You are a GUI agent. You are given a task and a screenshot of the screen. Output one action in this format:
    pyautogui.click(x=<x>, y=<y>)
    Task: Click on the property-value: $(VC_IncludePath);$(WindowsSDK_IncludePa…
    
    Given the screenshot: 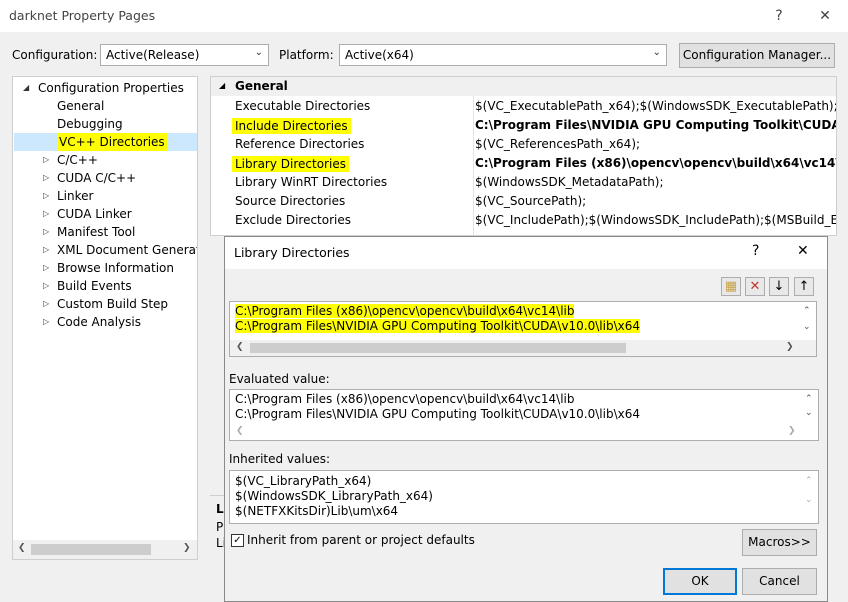 What is the action you would take?
    pyautogui.click(x=656, y=220)
    